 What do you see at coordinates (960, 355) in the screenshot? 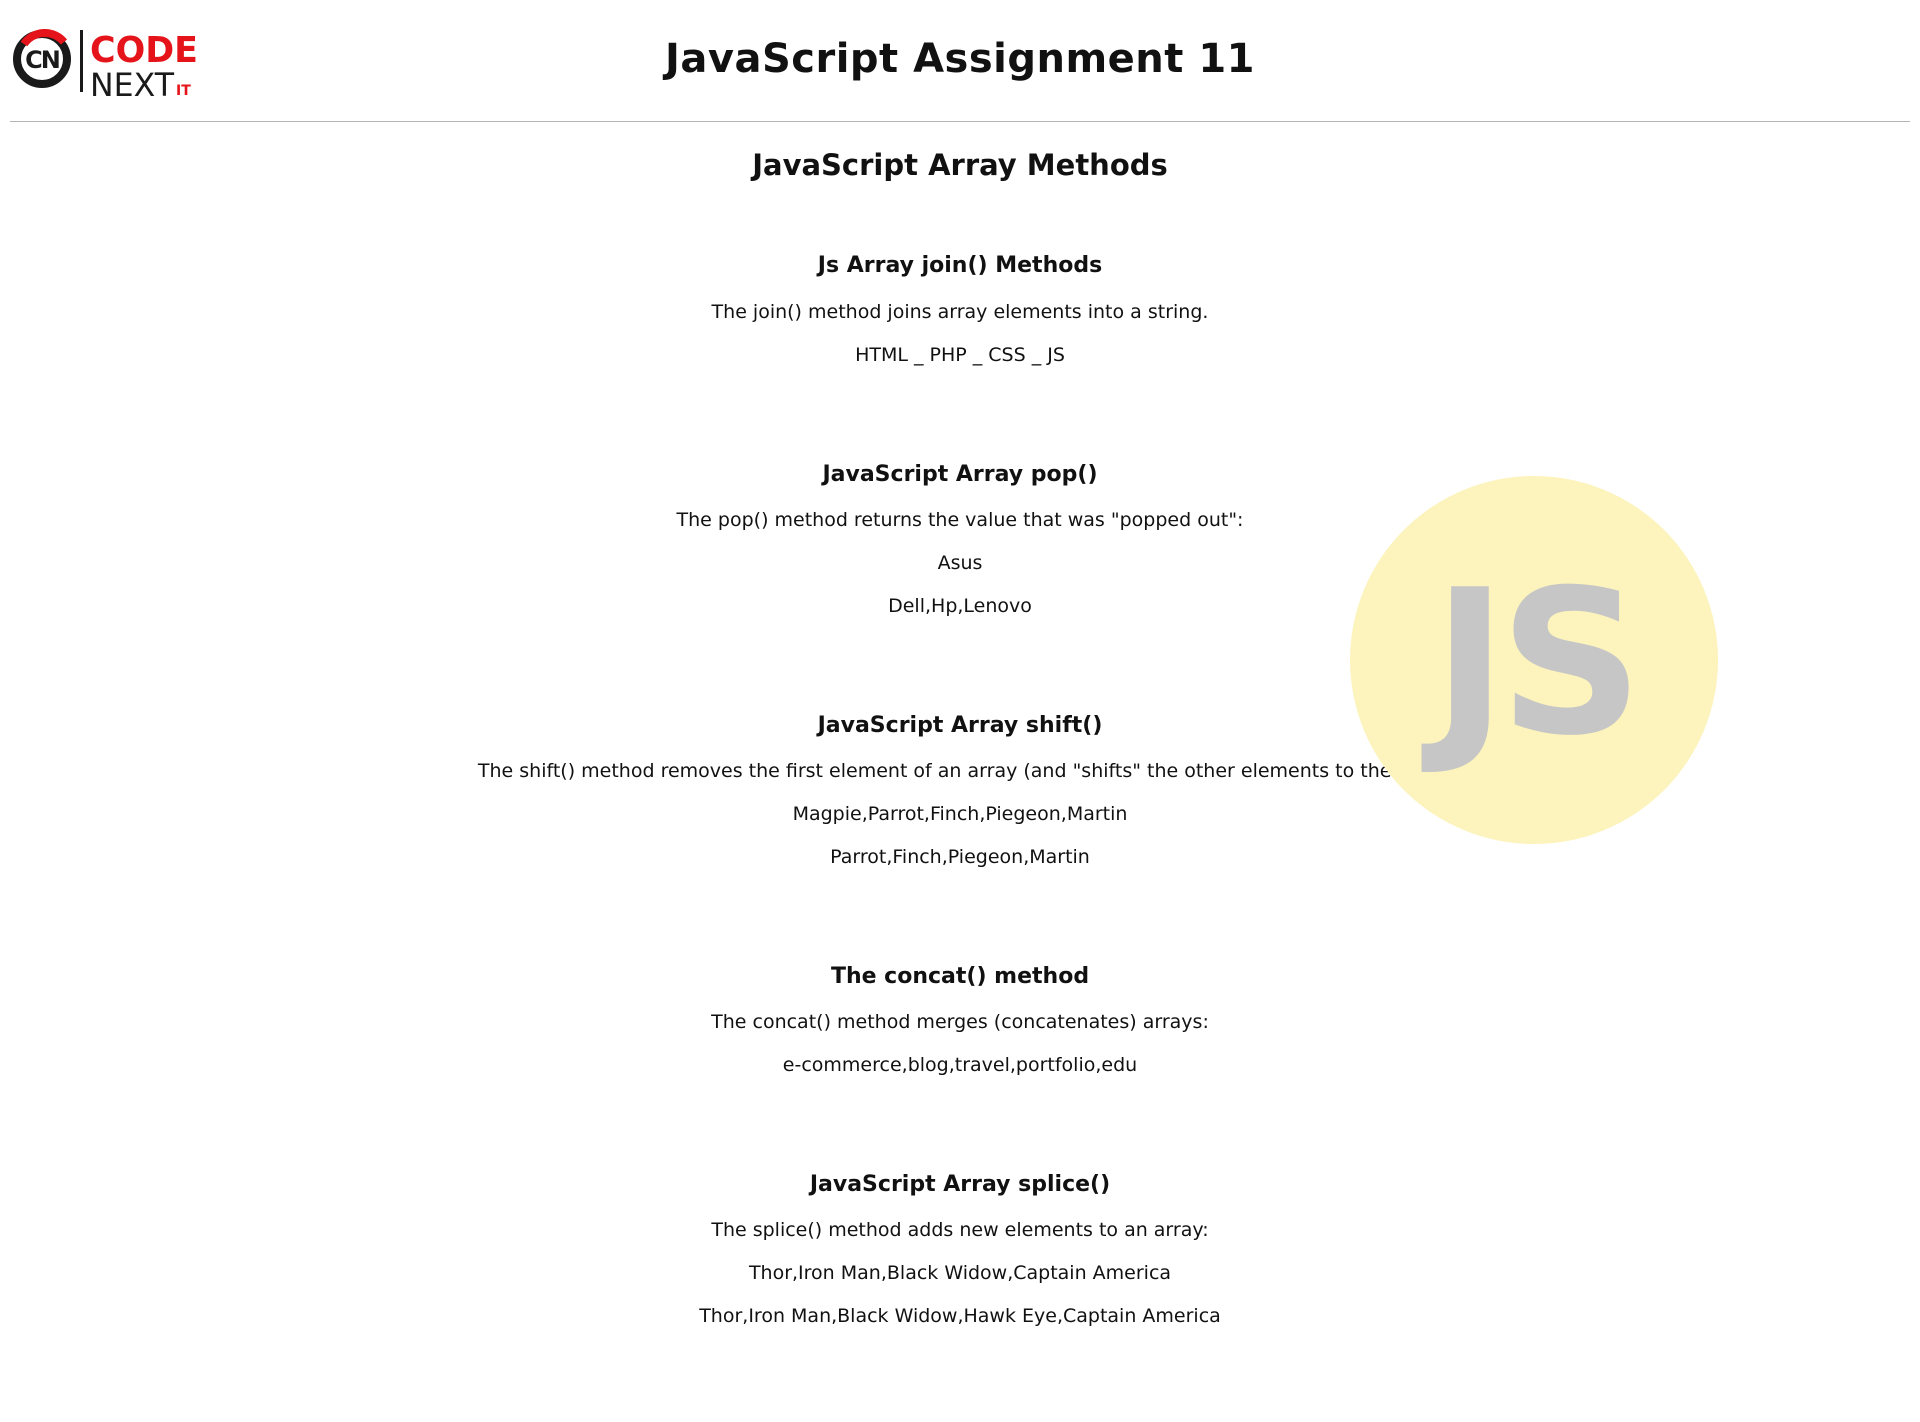
I see `join-output: HTML _ PHP _ CSS _ JS` at bounding box center [960, 355].